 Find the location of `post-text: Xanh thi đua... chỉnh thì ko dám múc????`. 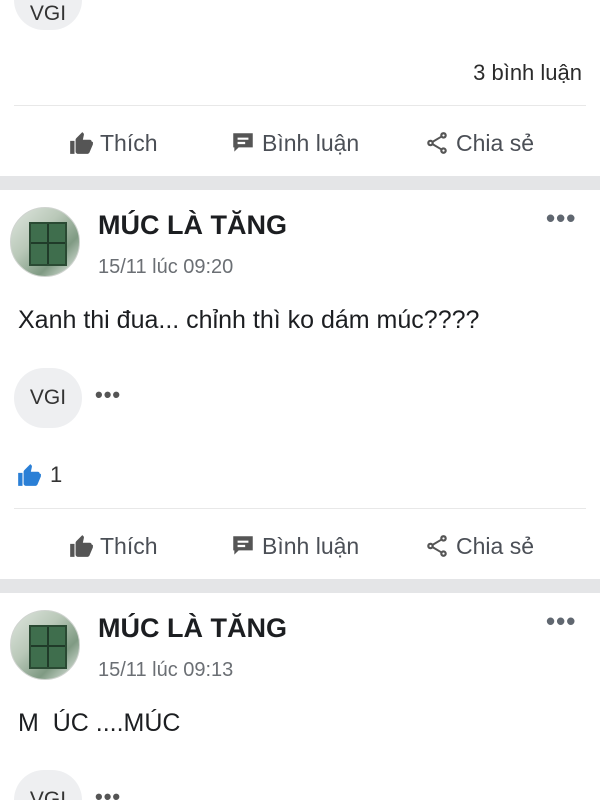

post-text: Xanh thi đua... chỉnh thì ko dám múc???? is located at coordinates (249, 320).